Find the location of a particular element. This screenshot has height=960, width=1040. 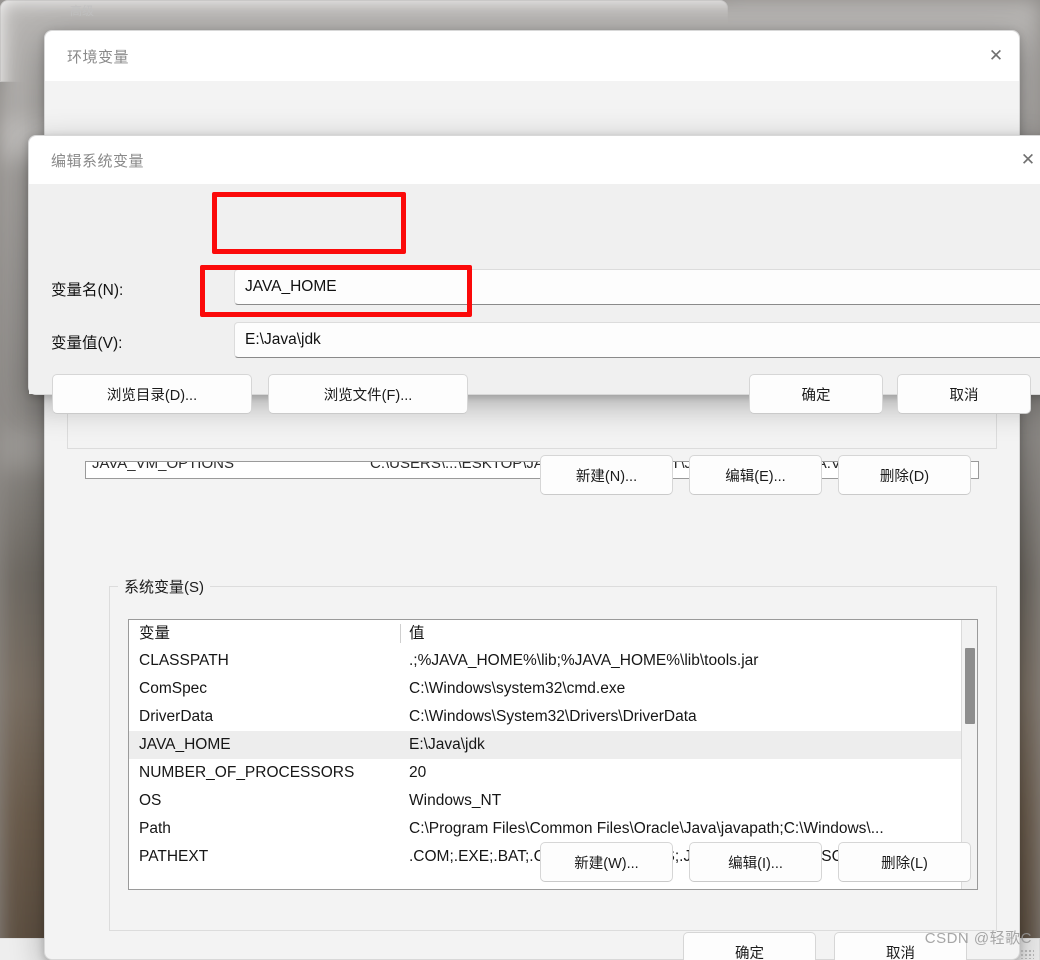

variable-value-label: 变量值(V): is located at coordinates (87, 343).